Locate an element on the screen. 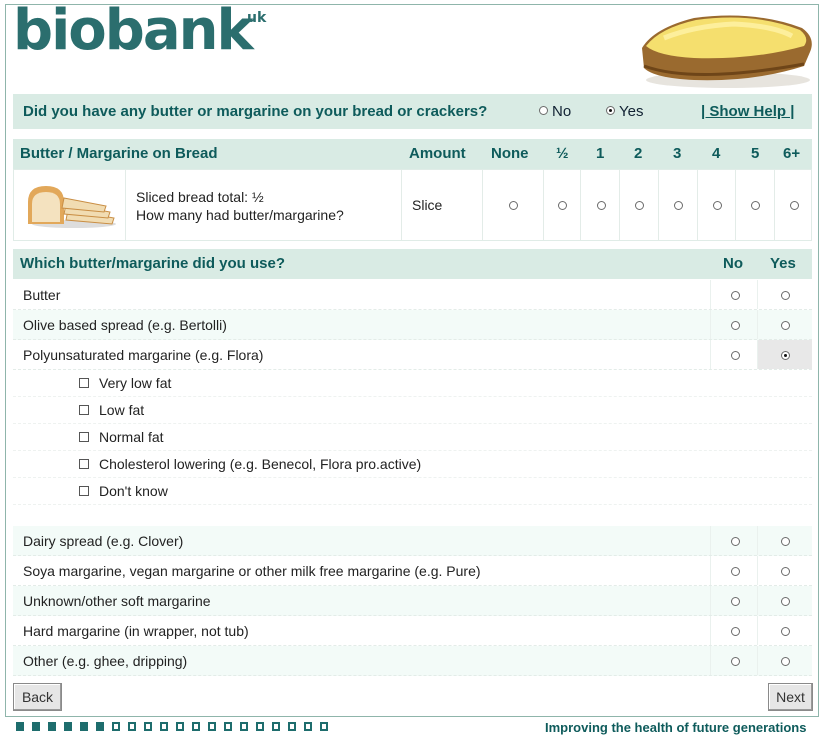 This screenshot has width=826, height=739. low-fat-checkbox is located at coordinates (84, 410).